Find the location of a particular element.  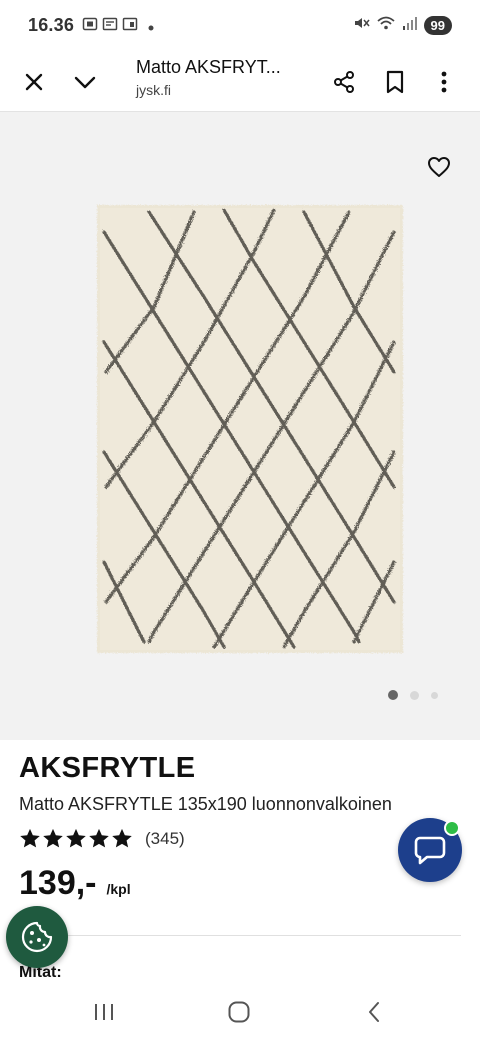

minimize-button is located at coordinates (85, 82).